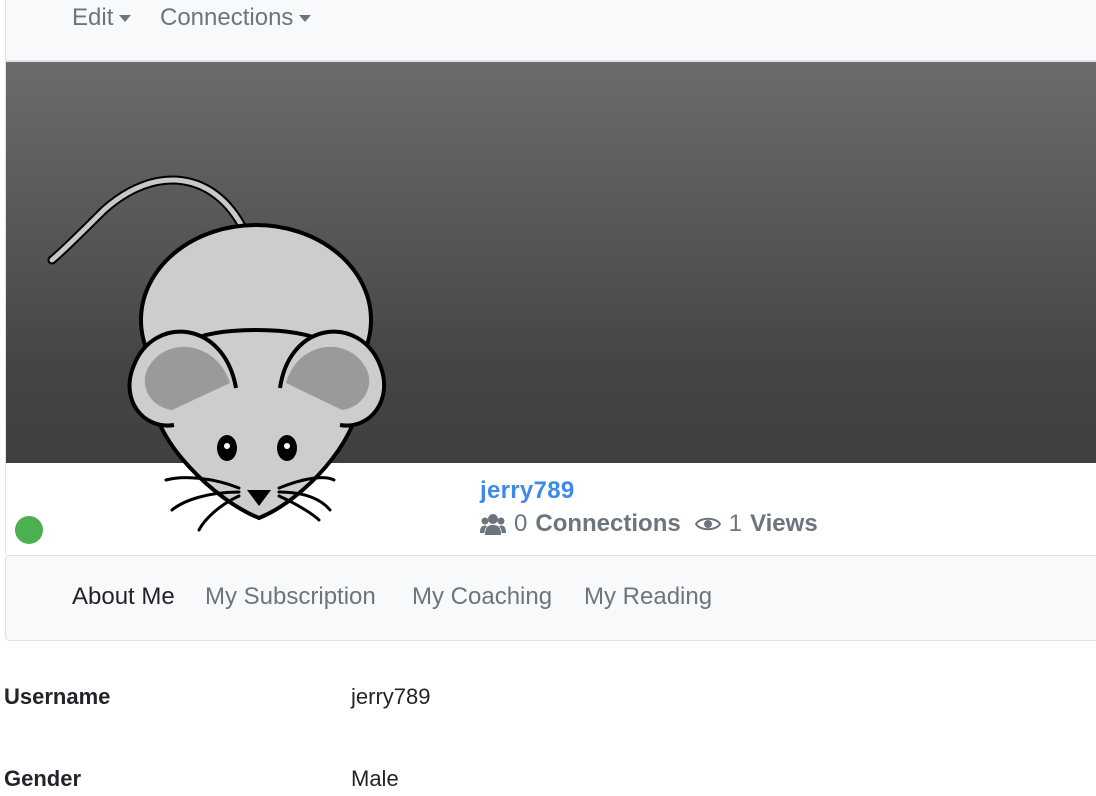  I want to click on connections-menu-label: Connections, so click(227, 17).